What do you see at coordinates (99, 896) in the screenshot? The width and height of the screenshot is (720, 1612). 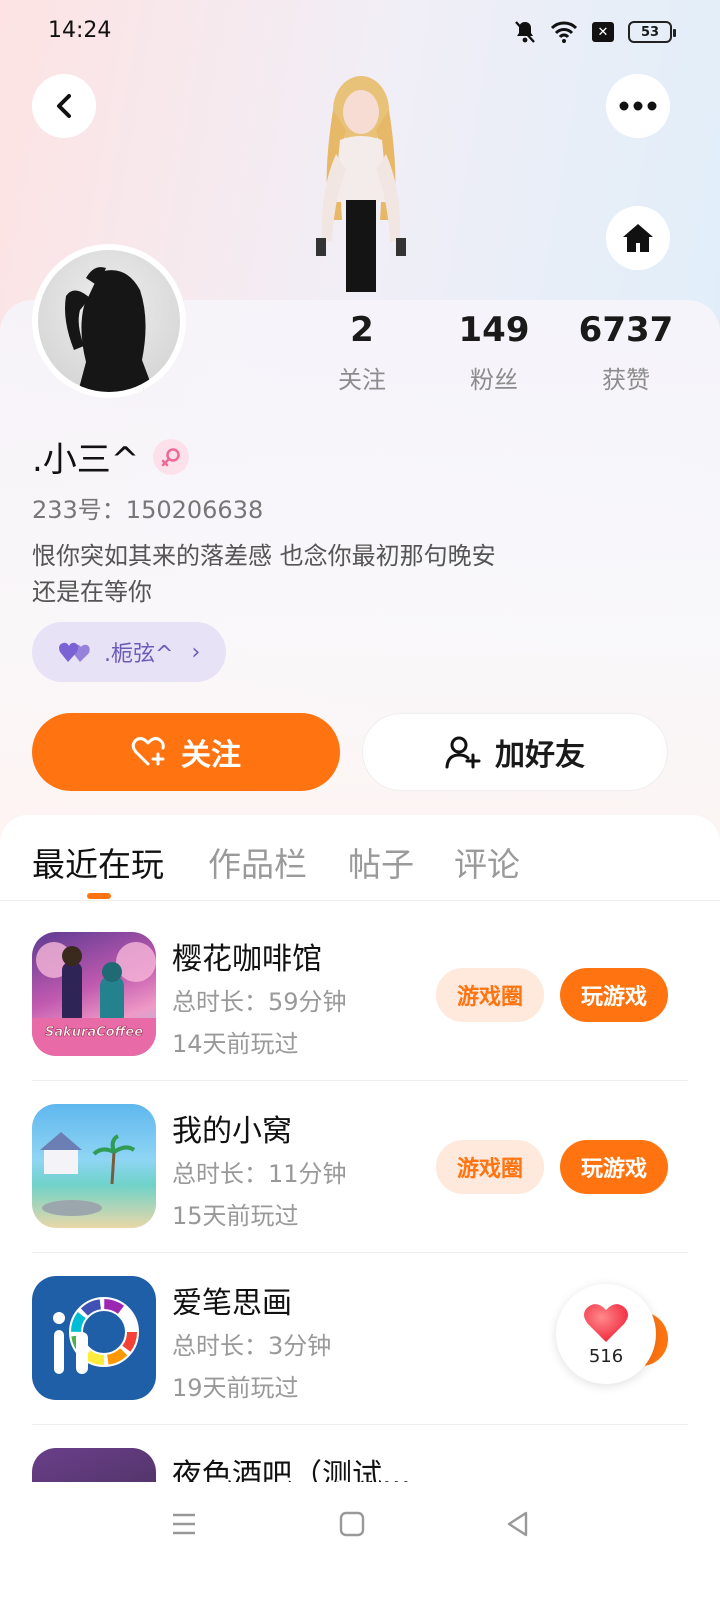 I see `tab-active-indicator` at bounding box center [99, 896].